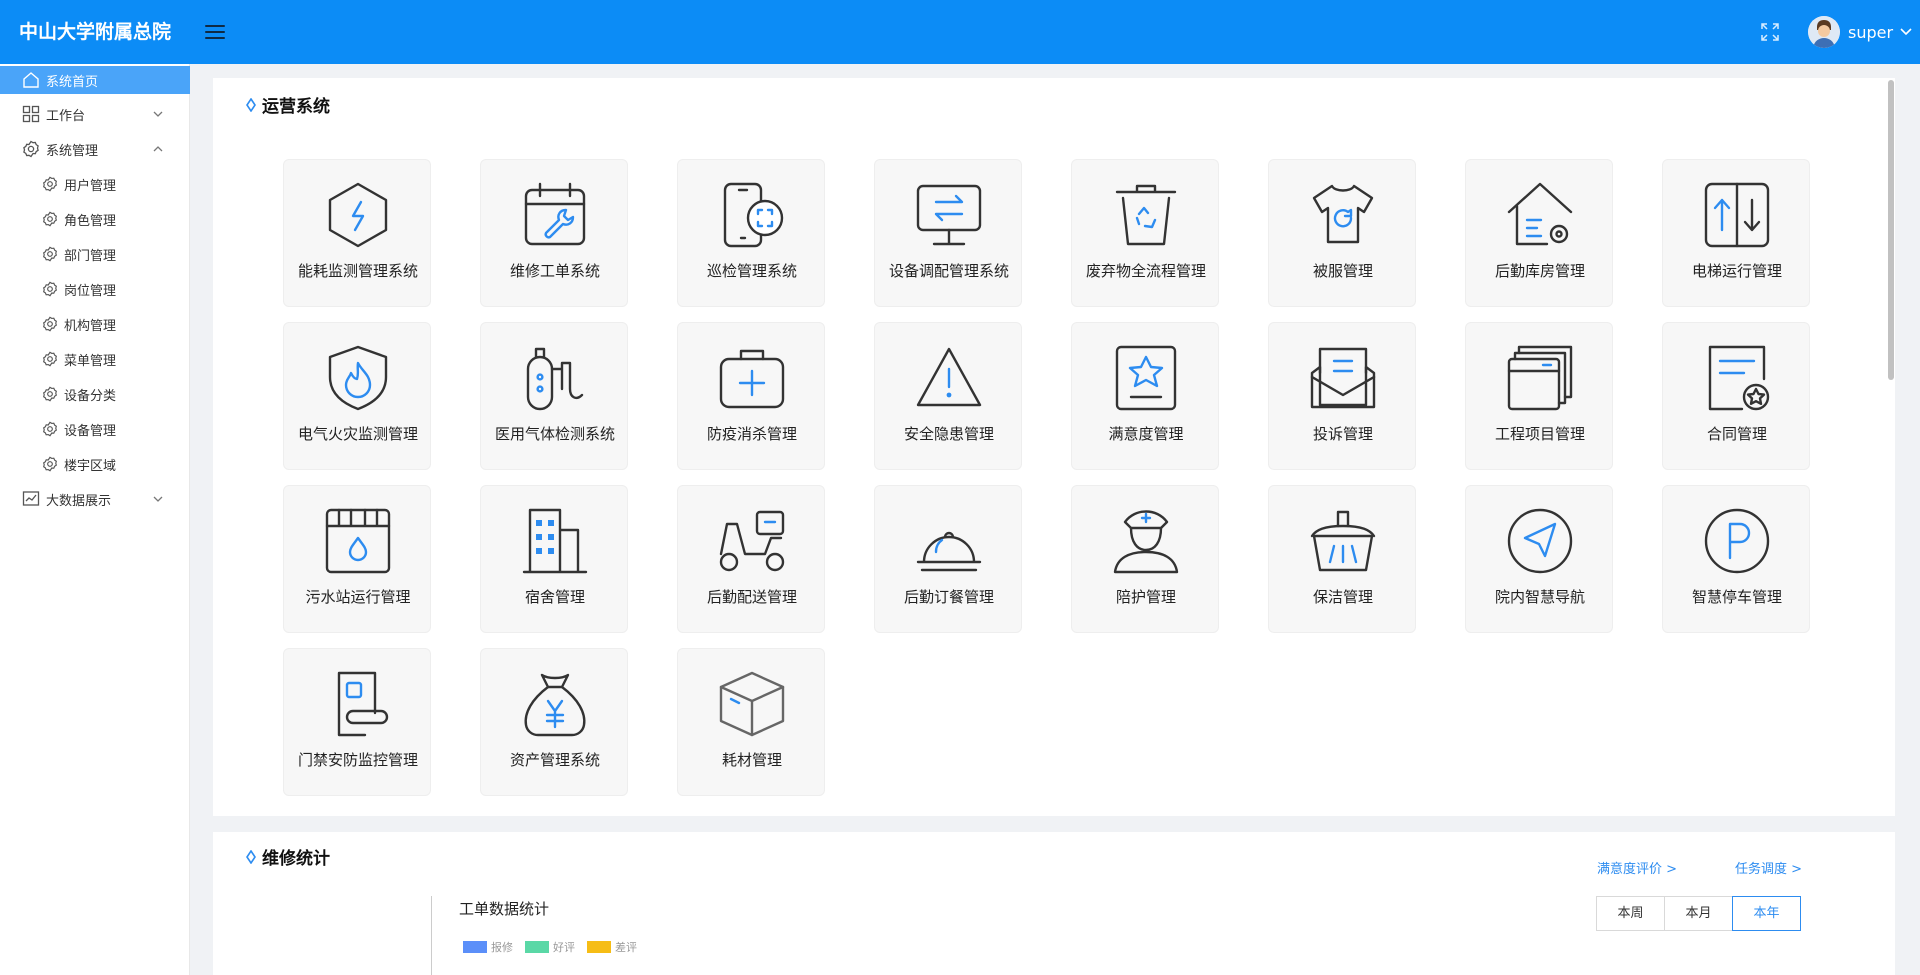  Describe the element at coordinates (90, 466) in the screenshot. I see `sidebar-item-label: 楼宇区域` at that location.